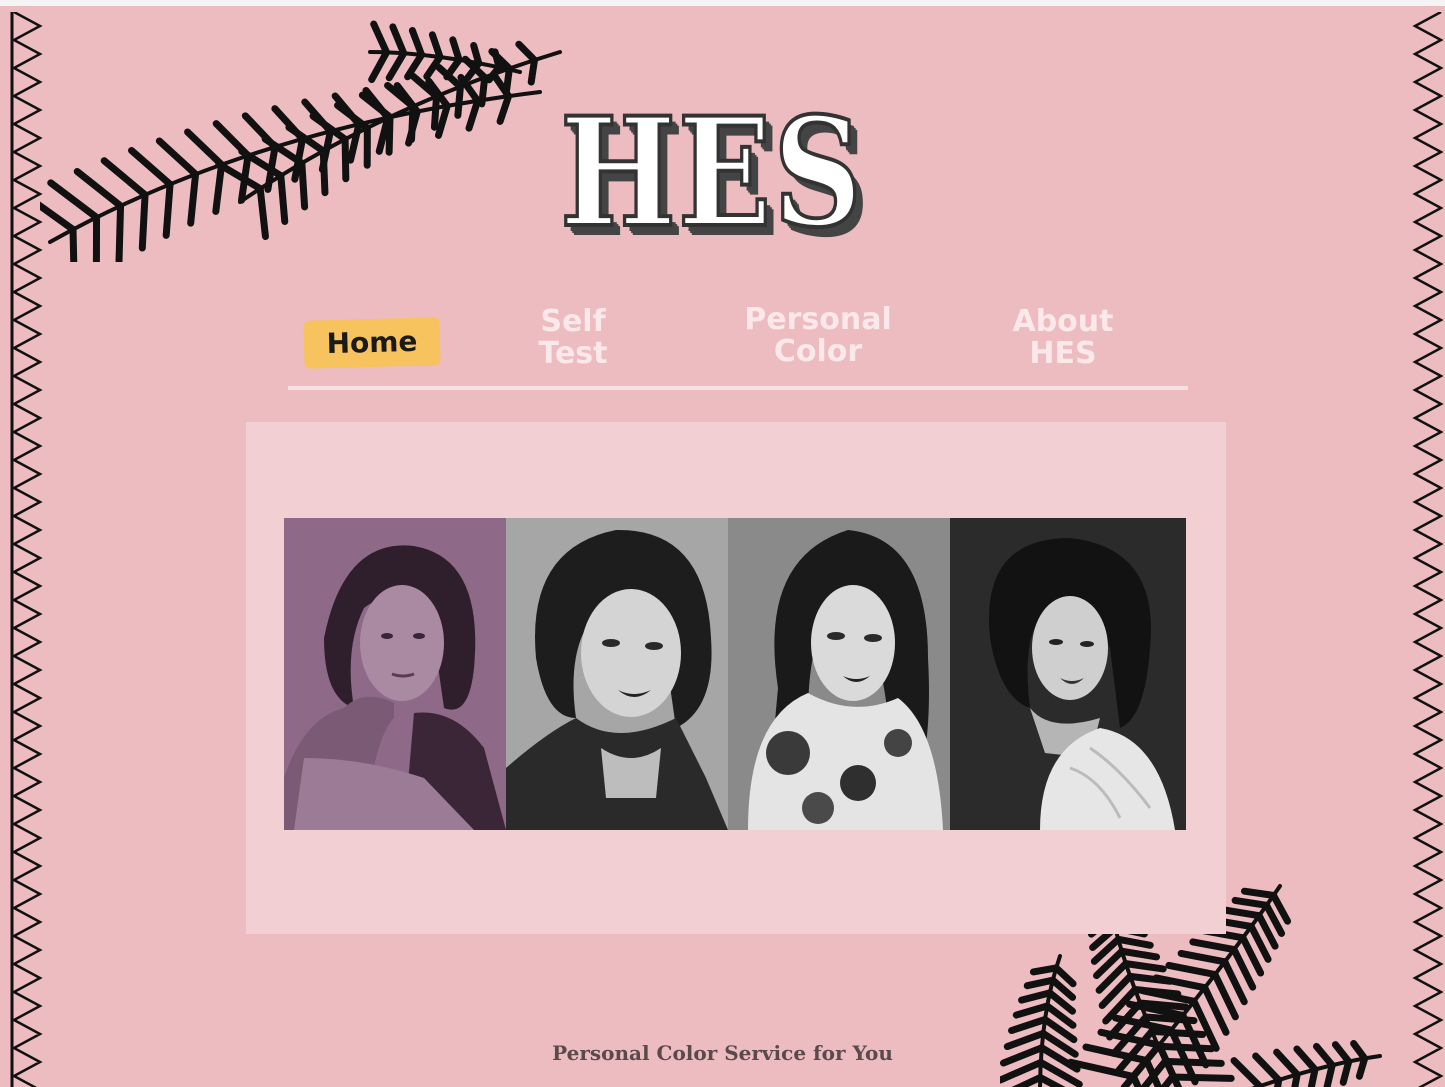 The height and width of the screenshot is (1087, 1445). I want to click on nav-self-test: Self Test, so click(573, 338).